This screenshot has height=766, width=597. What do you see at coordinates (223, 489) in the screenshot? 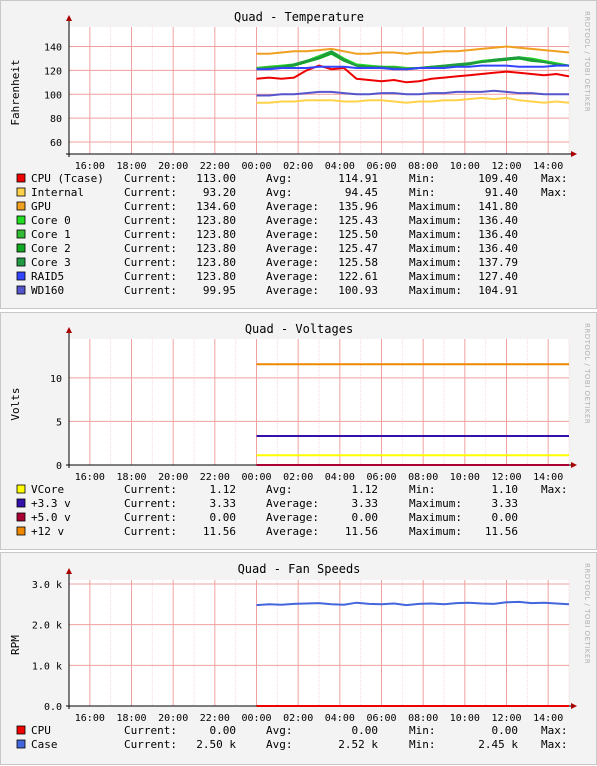
I see `legend-stat-value: 1.12` at bounding box center [223, 489].